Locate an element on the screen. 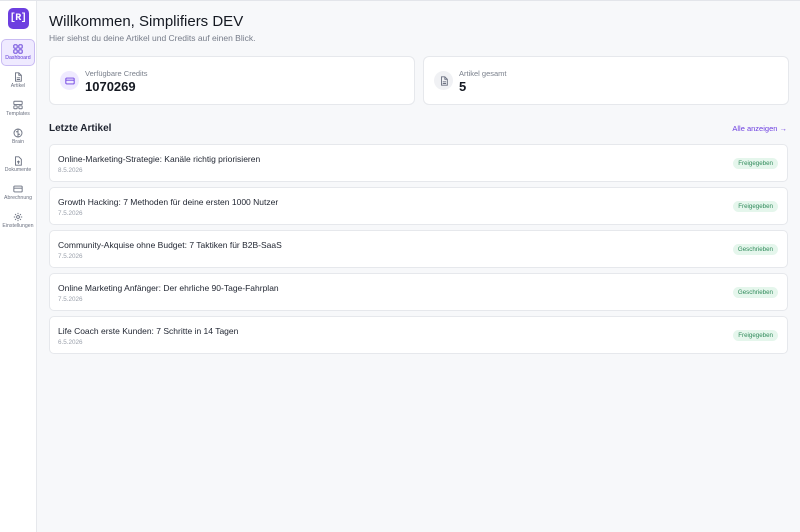 This screenshot has height=532, width=800. app-logo: [R] is located at coordinates (18, 18).